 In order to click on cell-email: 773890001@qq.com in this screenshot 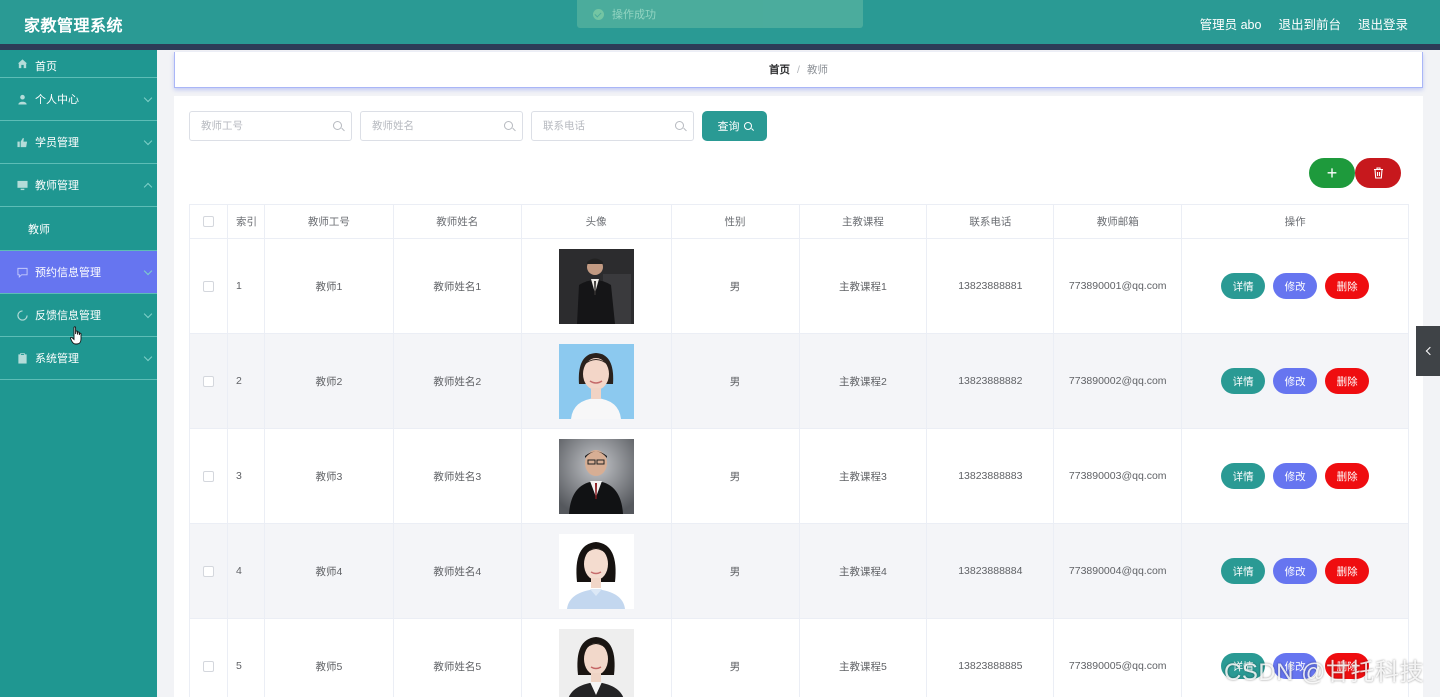, I will do `click(1118, 286)`.